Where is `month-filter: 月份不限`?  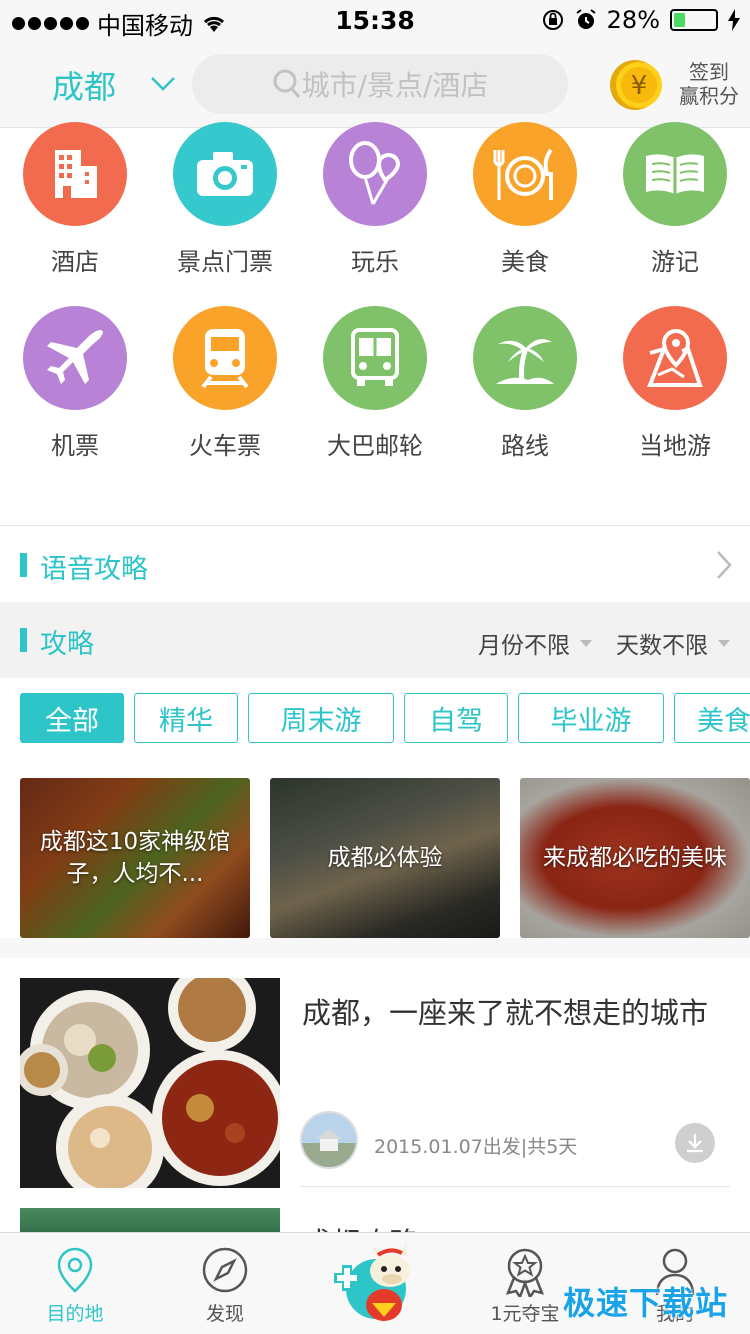 month-filter: 月份不限 is located at coordinates (535, 643).